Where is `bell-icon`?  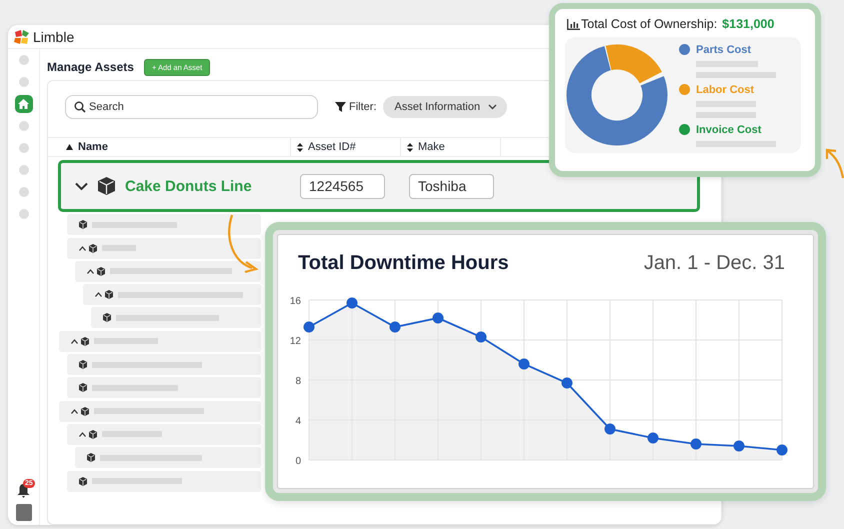 bell-icon is located at coordinates (23, 491).